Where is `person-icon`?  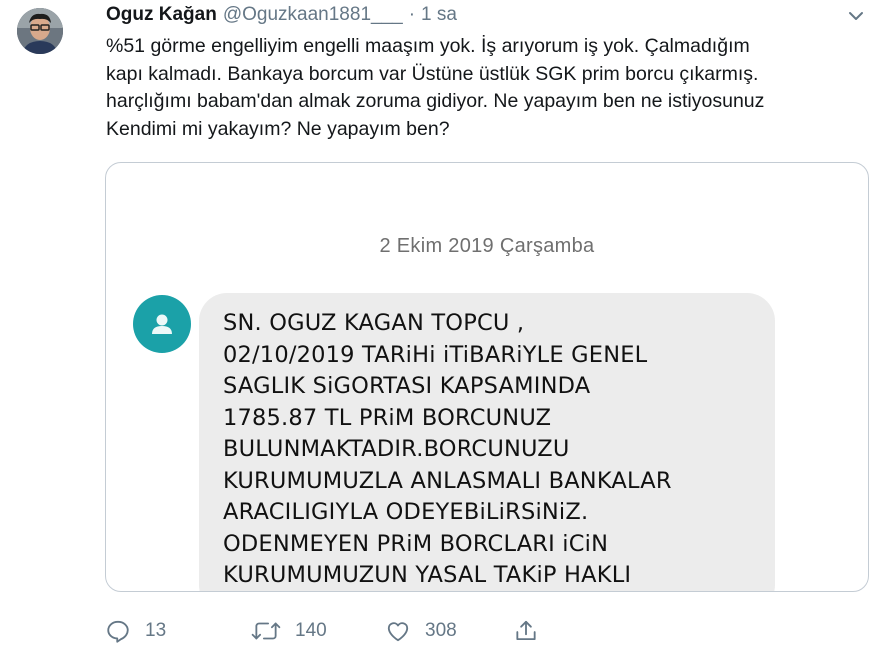
person-icon is located at coordinates (162, 324).